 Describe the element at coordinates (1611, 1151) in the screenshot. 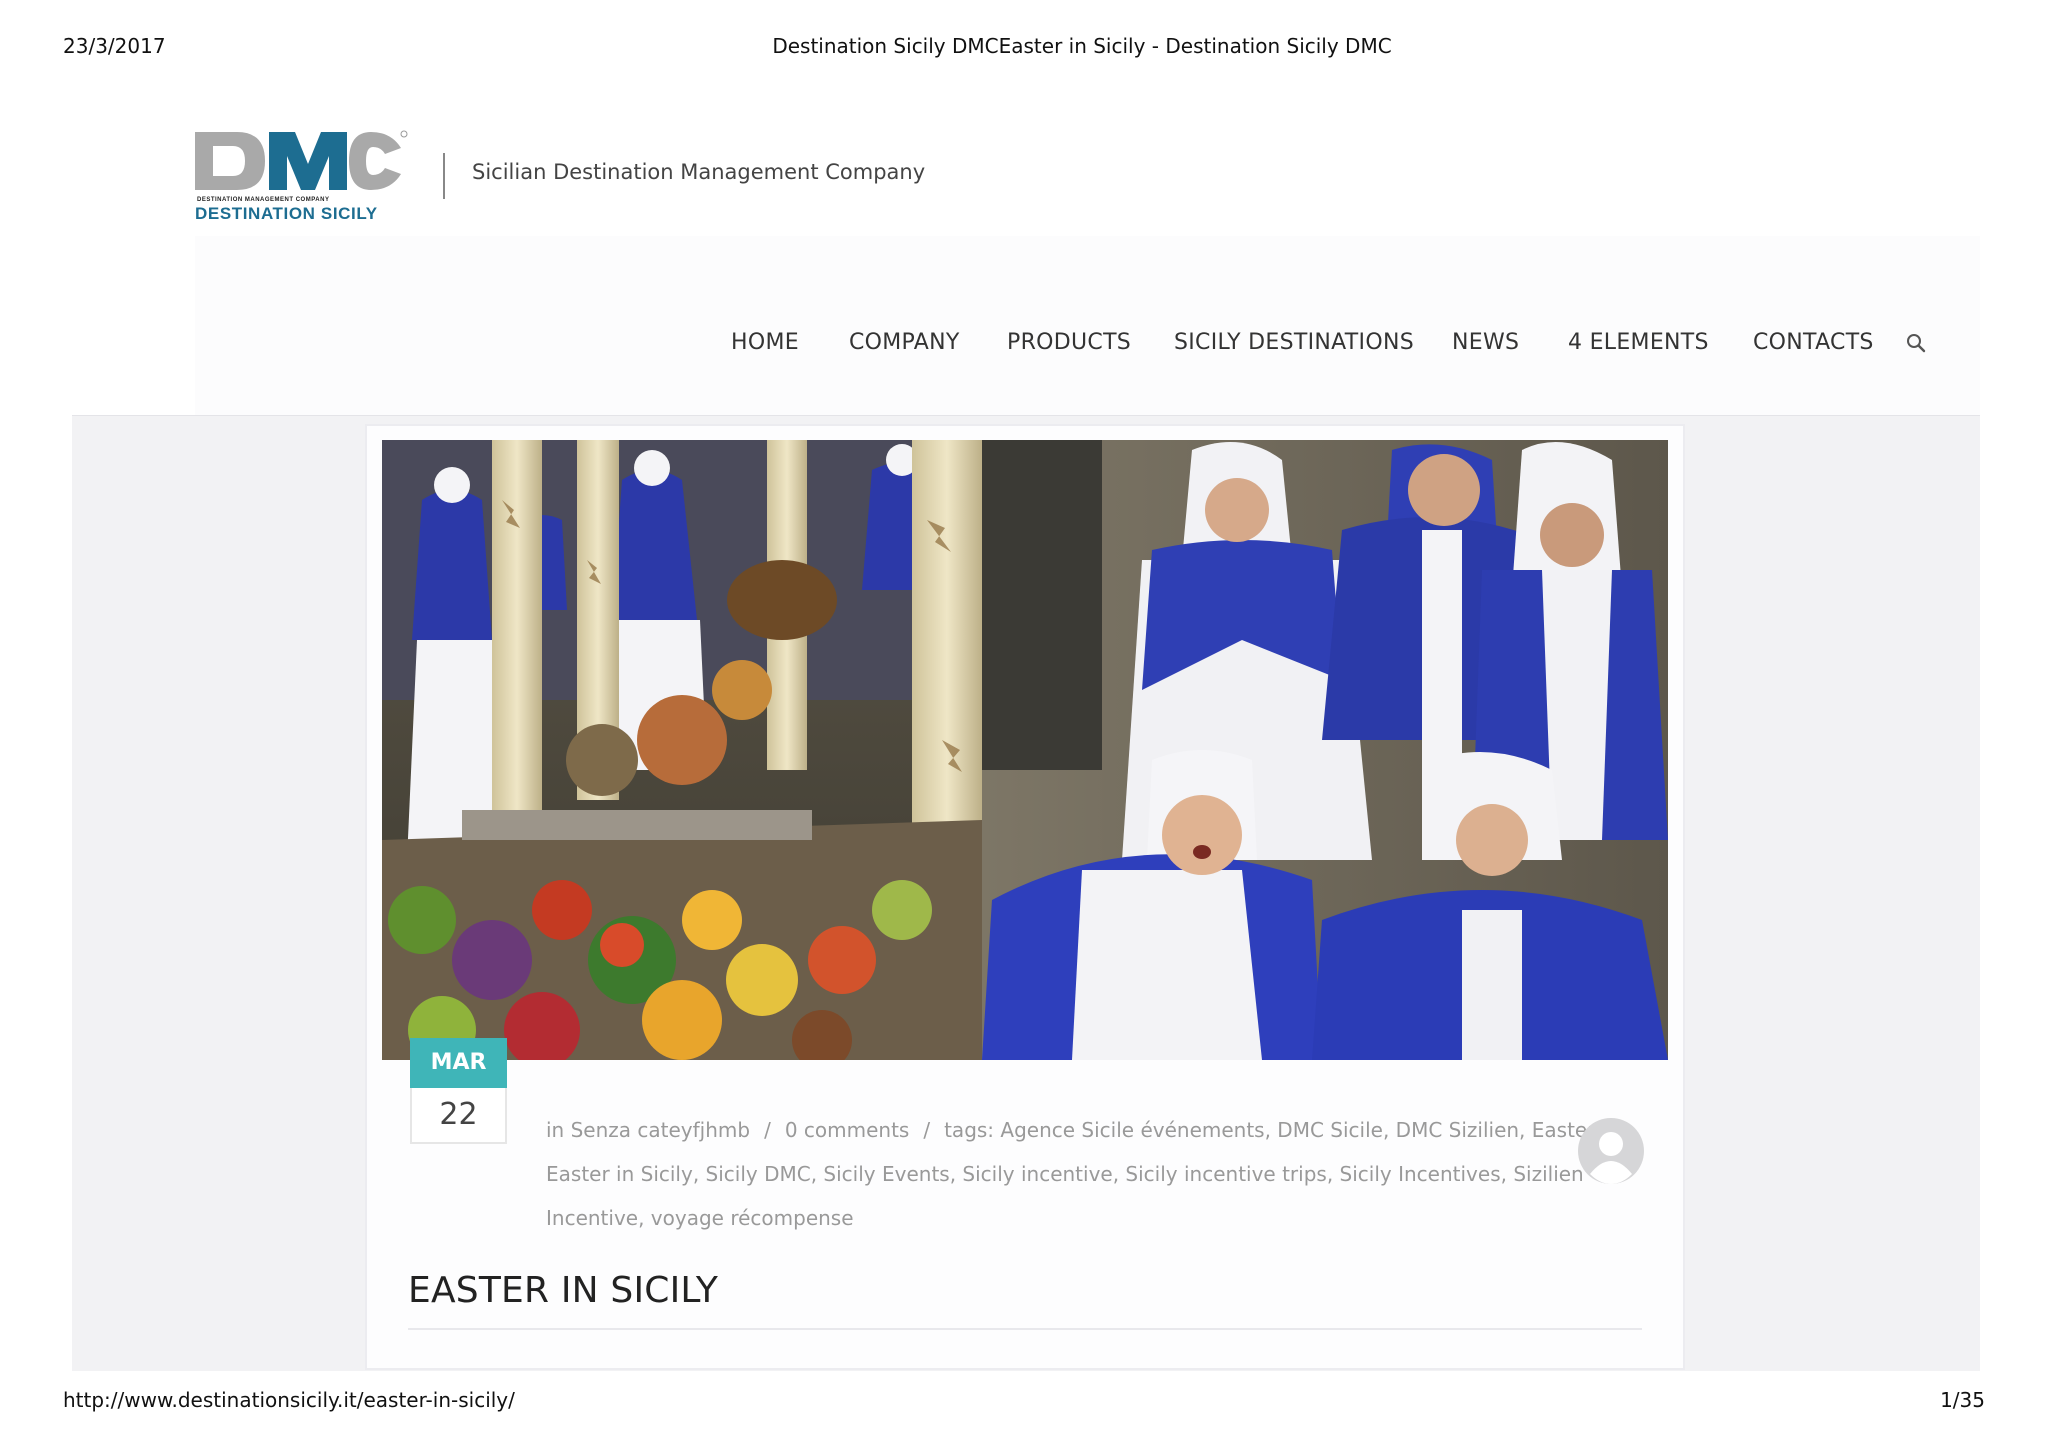

I see `author-avatar-icon` at that location.